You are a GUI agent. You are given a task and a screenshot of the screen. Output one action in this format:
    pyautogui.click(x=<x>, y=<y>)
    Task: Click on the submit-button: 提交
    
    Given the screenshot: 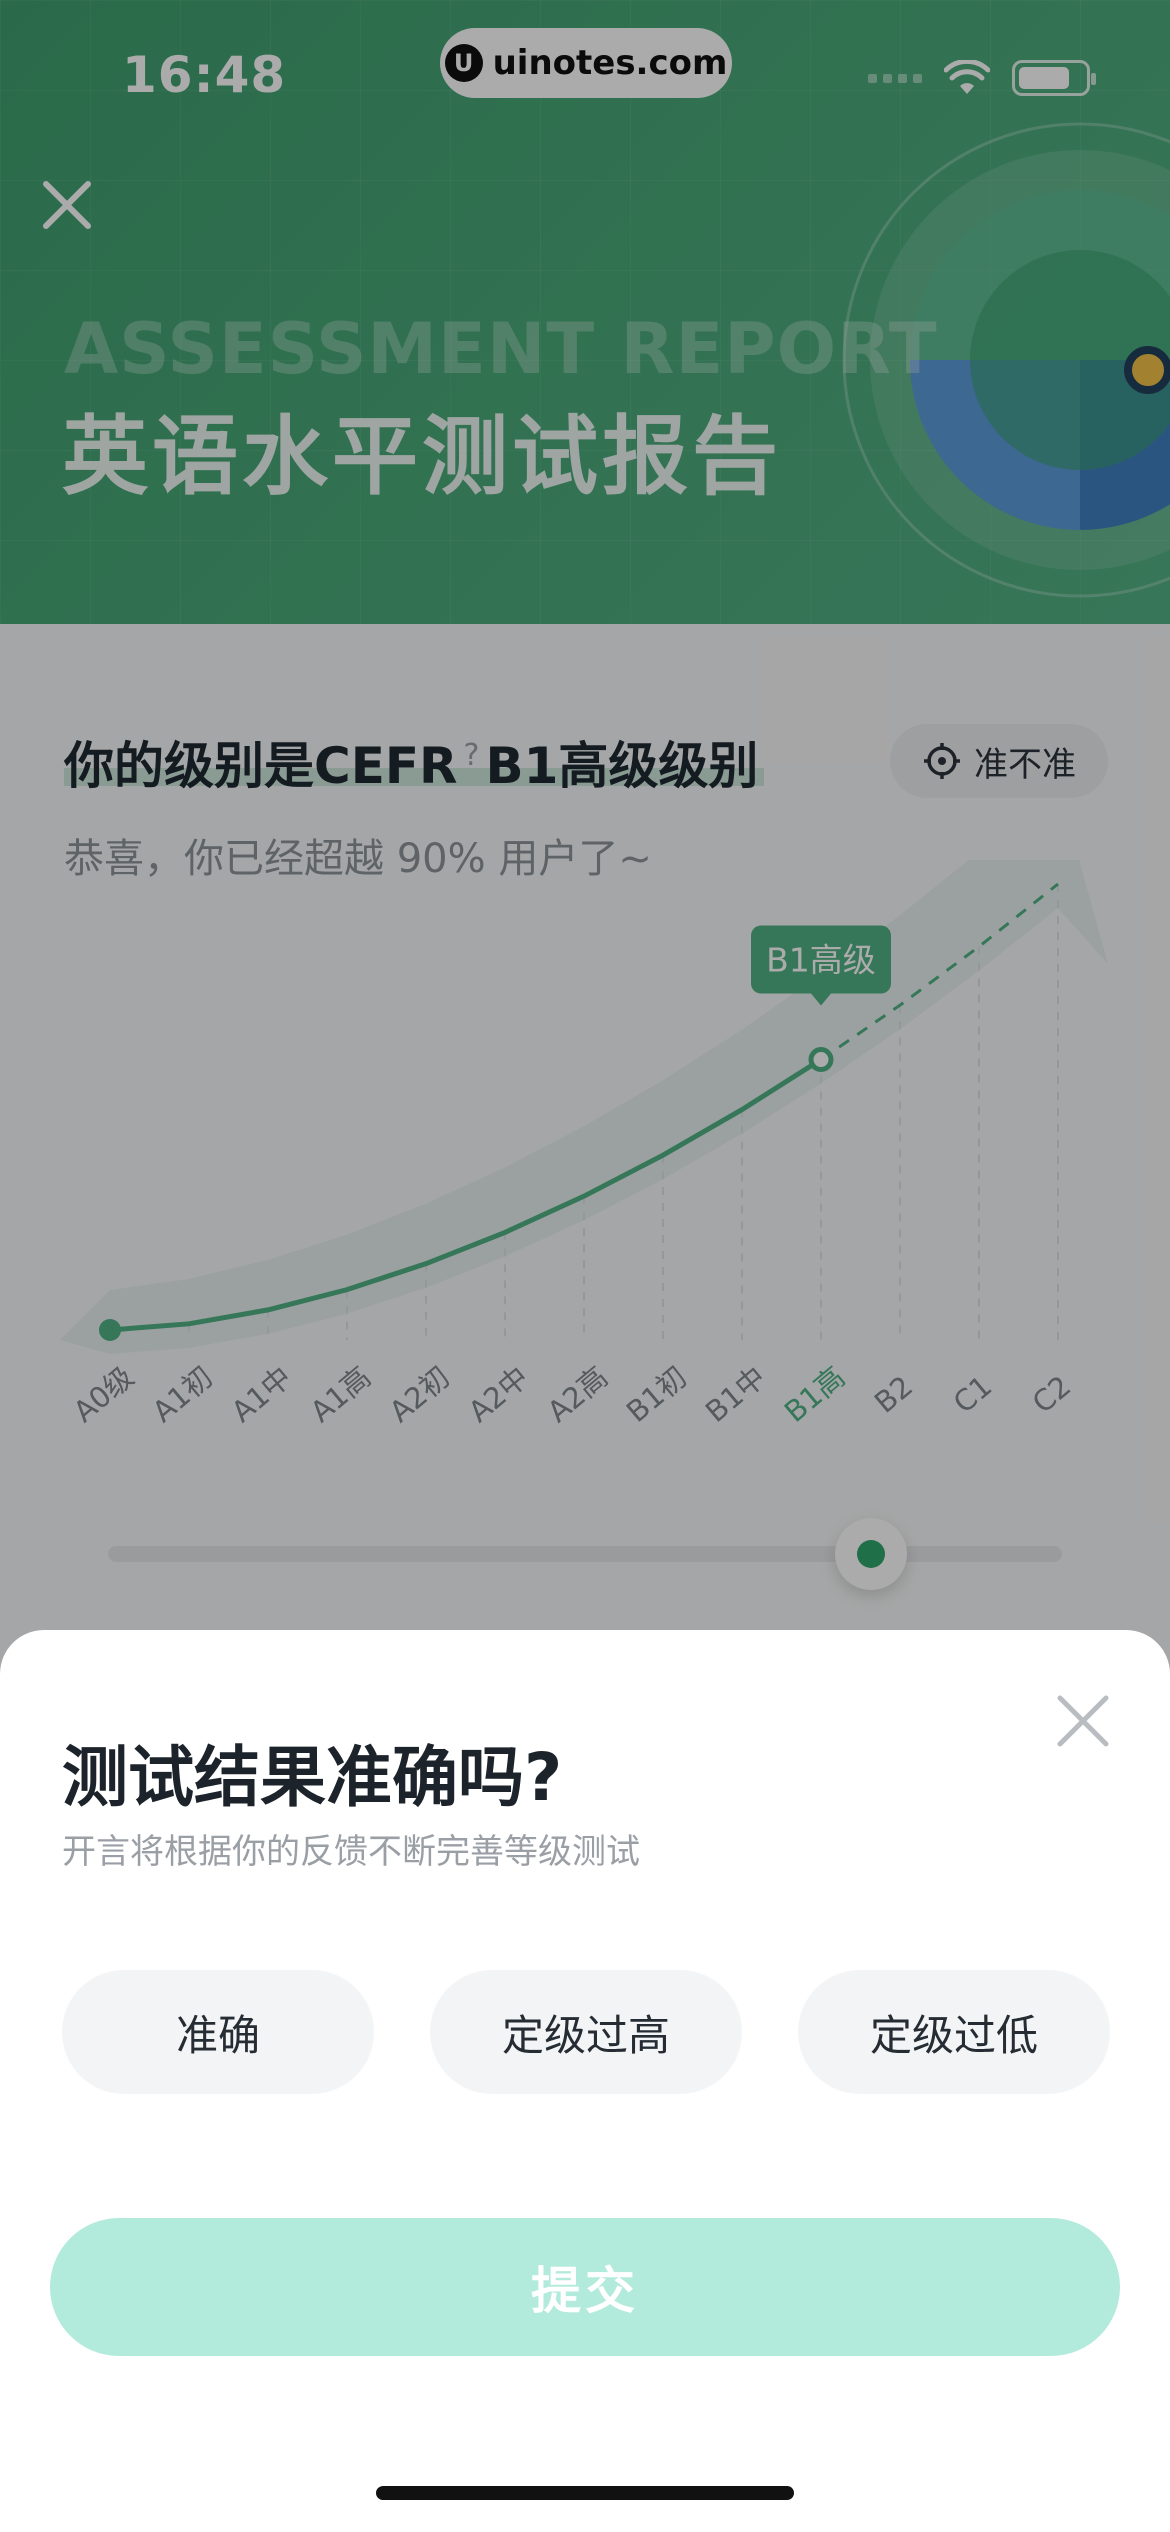 What is the action you would take?
    pyautogui.click(x=585, y=2287)
    